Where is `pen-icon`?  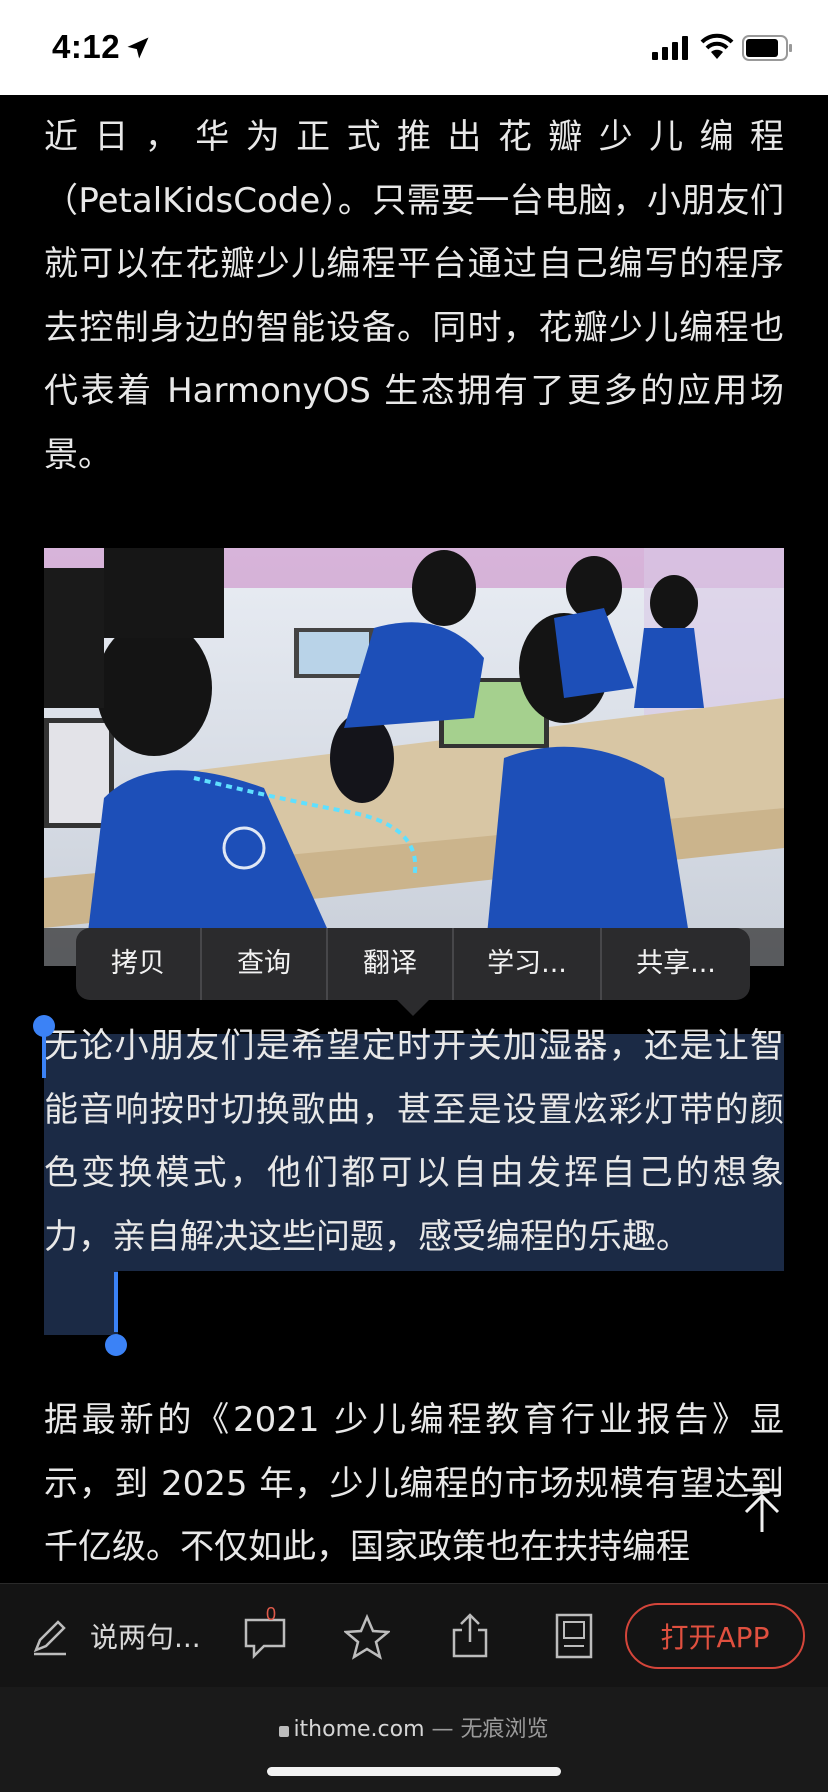
pen-icon is located at coordinates (50, 1636).